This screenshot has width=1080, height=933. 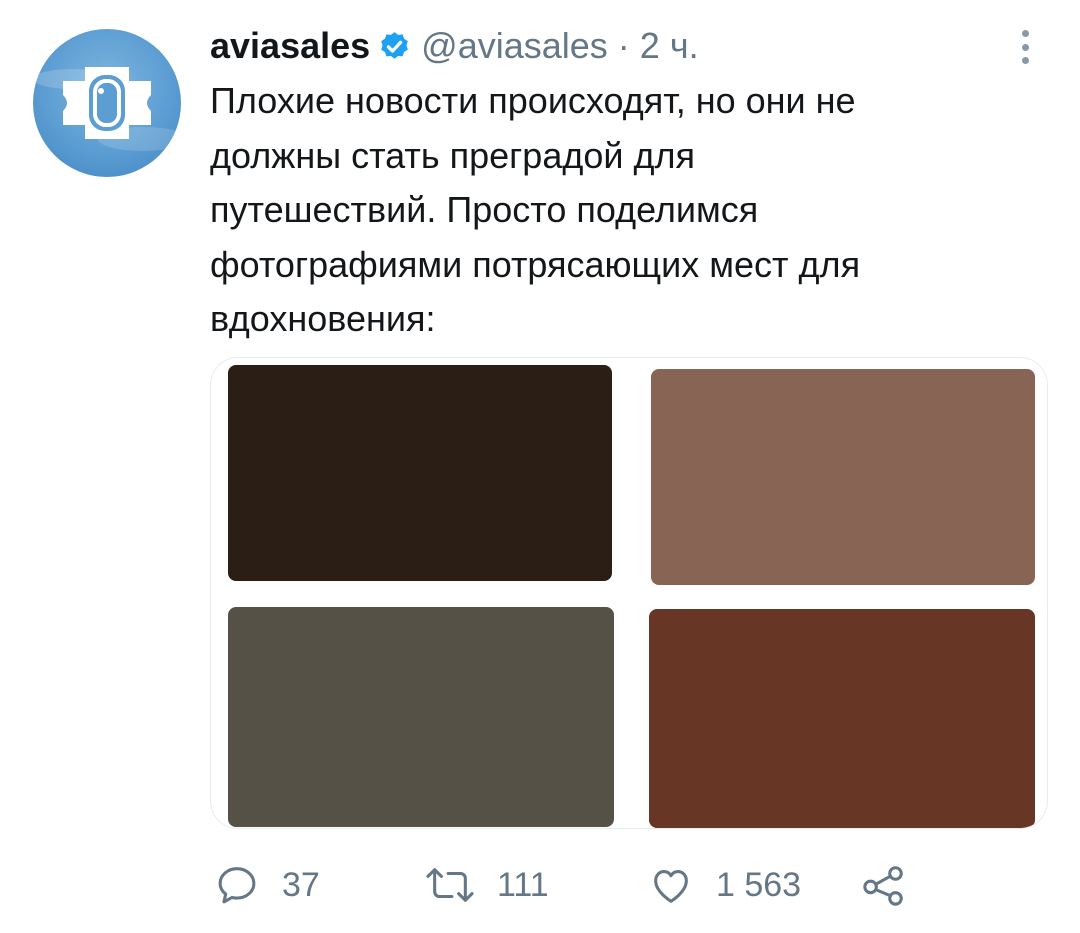 What do you see at coordinates (107, 109) in the screenshot?
I see `airplane-window-logo-icon` at bounding box center [107, 109].